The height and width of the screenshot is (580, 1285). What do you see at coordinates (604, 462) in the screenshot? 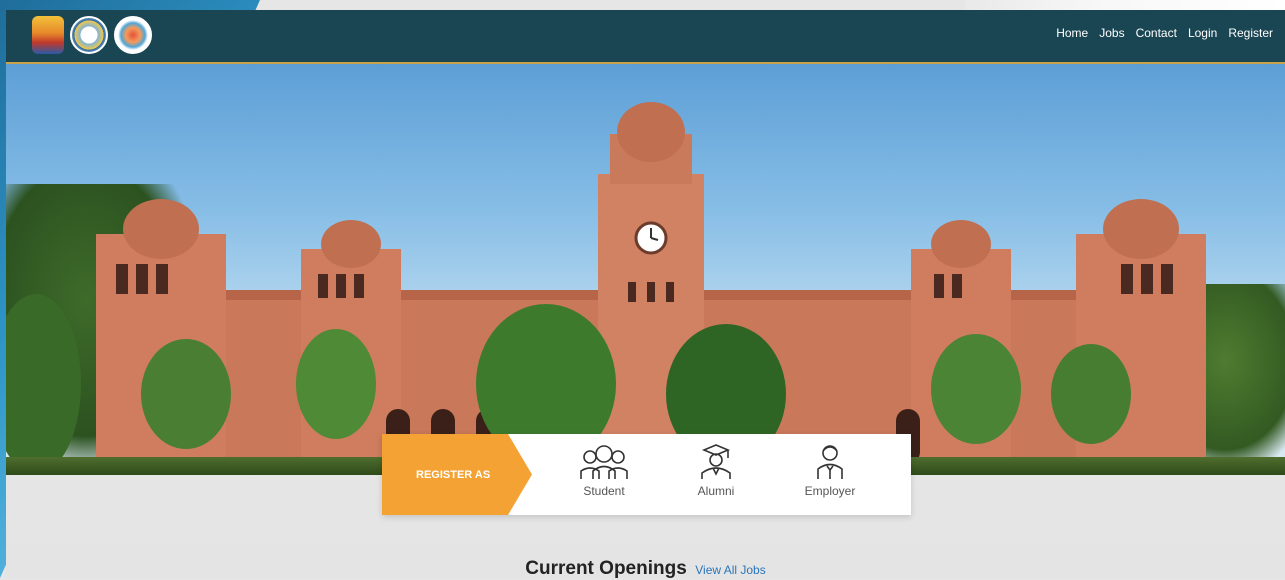
I see `students-icon` at bounding box center [604, 462].